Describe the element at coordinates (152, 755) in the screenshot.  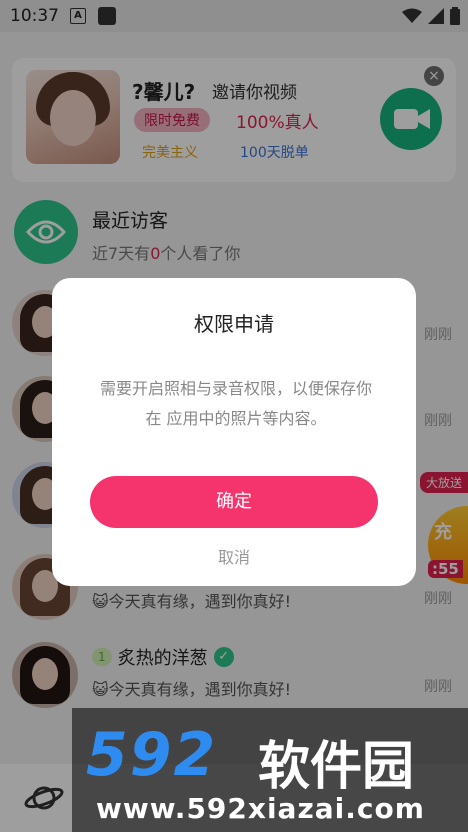
I see `watermark-logo: 592` at that location.